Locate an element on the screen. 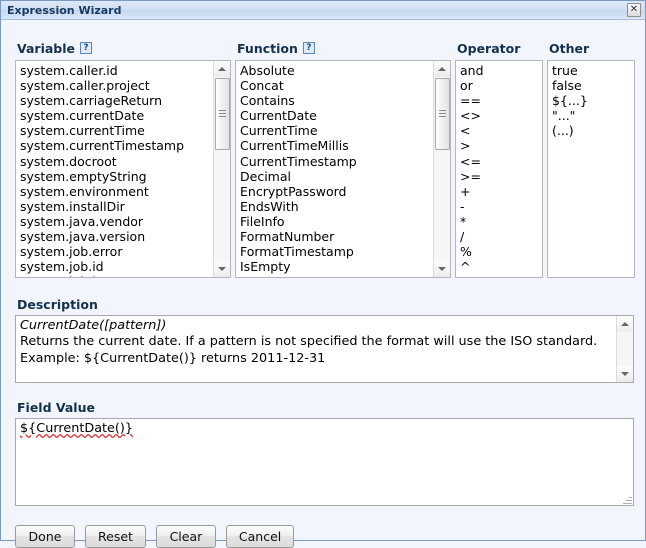 Image resolution: width=646 pixels, height=548 pixels. list-item: / is located at coordinates (471, 236).